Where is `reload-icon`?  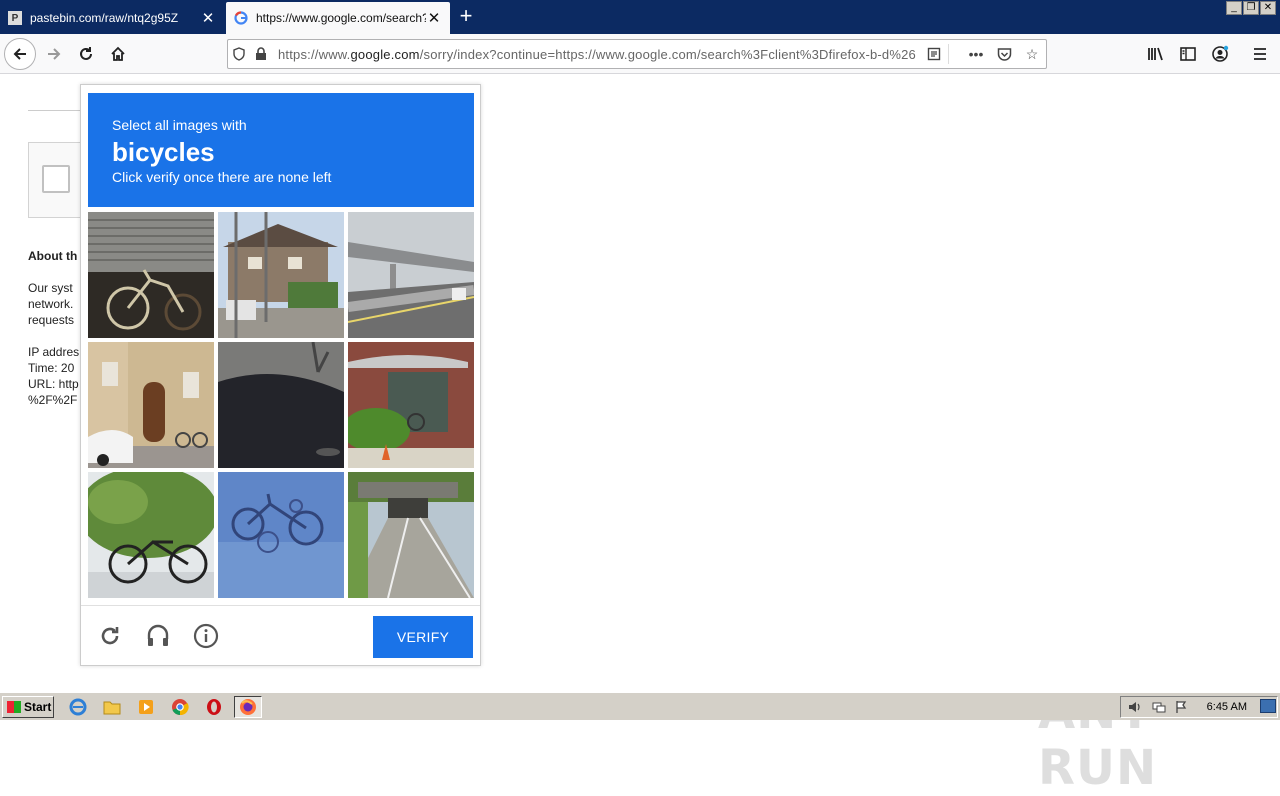 reload-icon is located at coordinates (86, 53).